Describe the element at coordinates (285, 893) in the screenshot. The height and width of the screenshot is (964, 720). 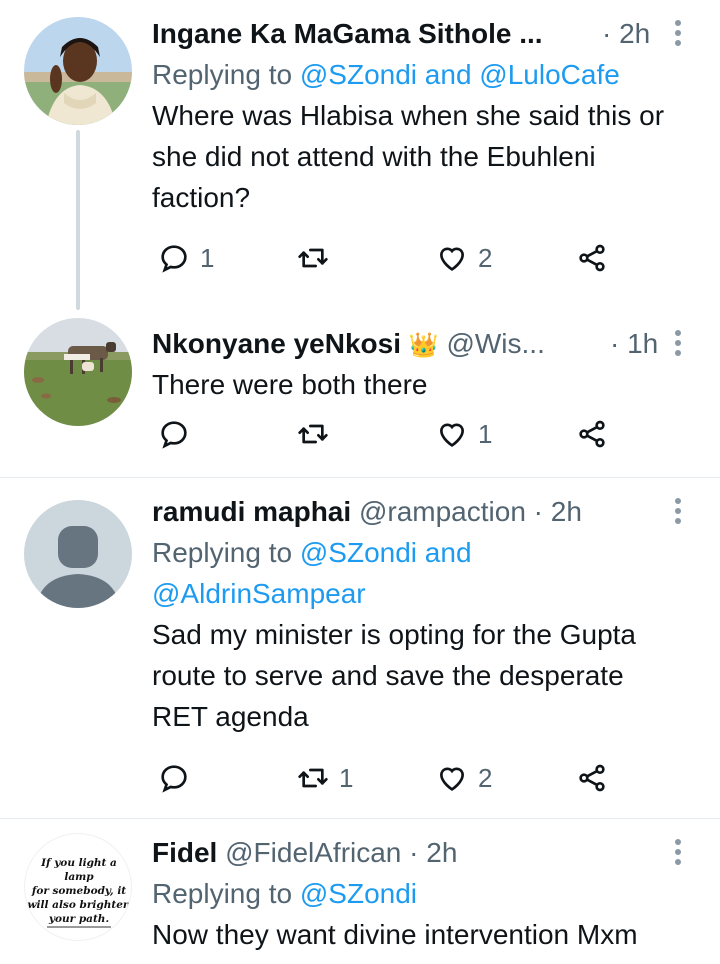
I see `replying-to: Replying to @SZondi` at that location.